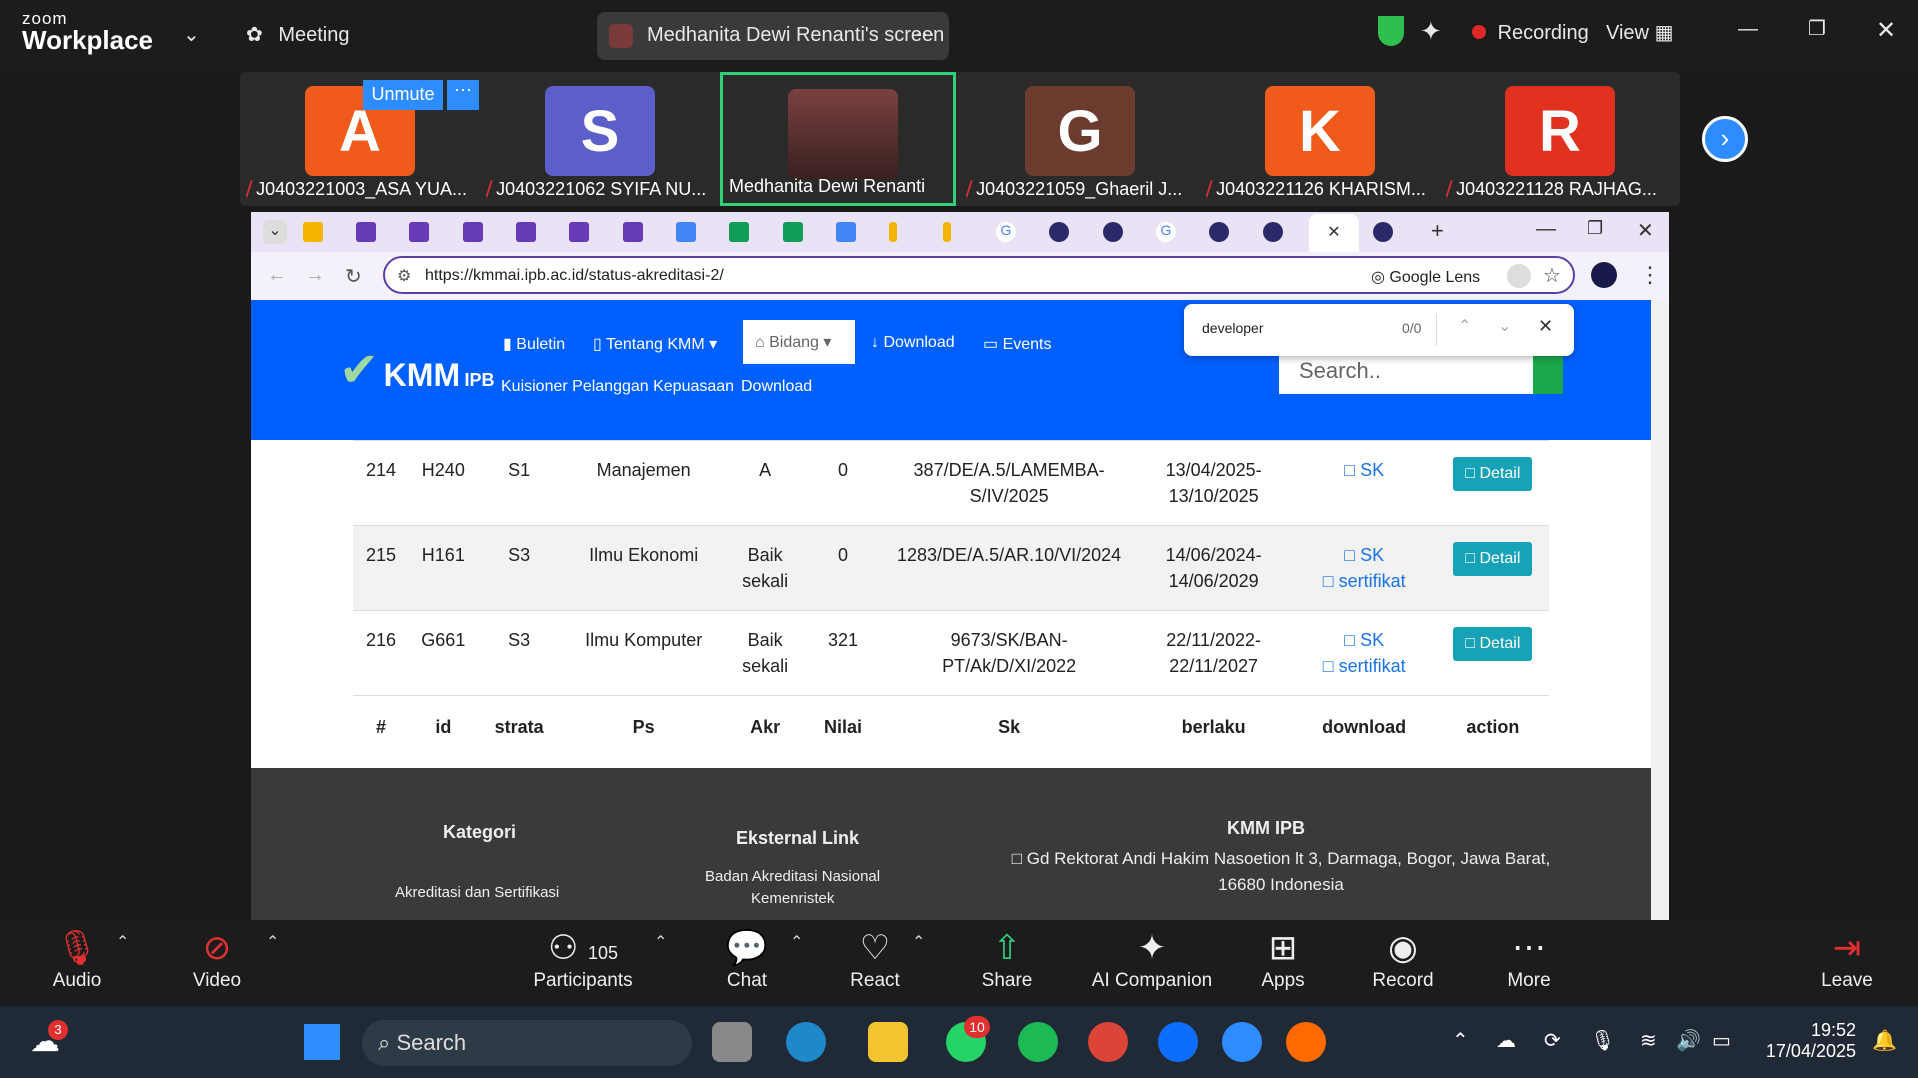 This screenshot has width=1918, height=1078. What do you see at coordinates (277, 275) in the screenshot?
I see `back-icon: ←` at bounding box center [277, 275].